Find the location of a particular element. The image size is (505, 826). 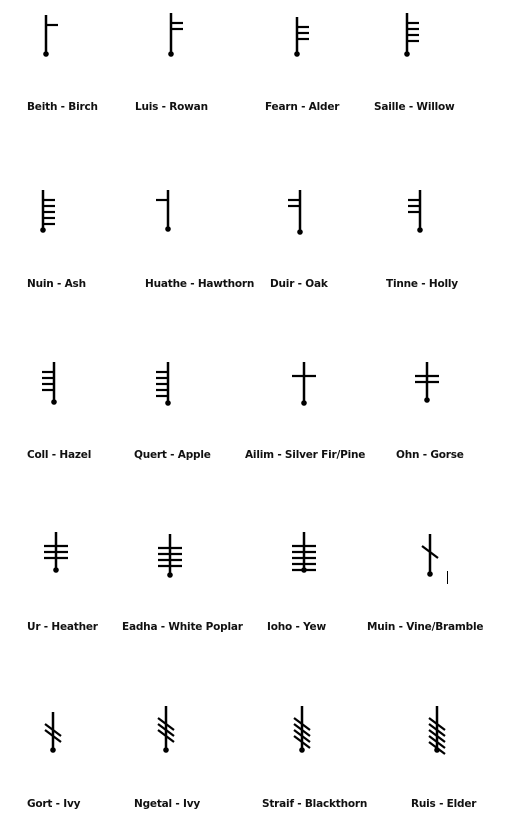

stray-mark is located at coordinates (447, 577).